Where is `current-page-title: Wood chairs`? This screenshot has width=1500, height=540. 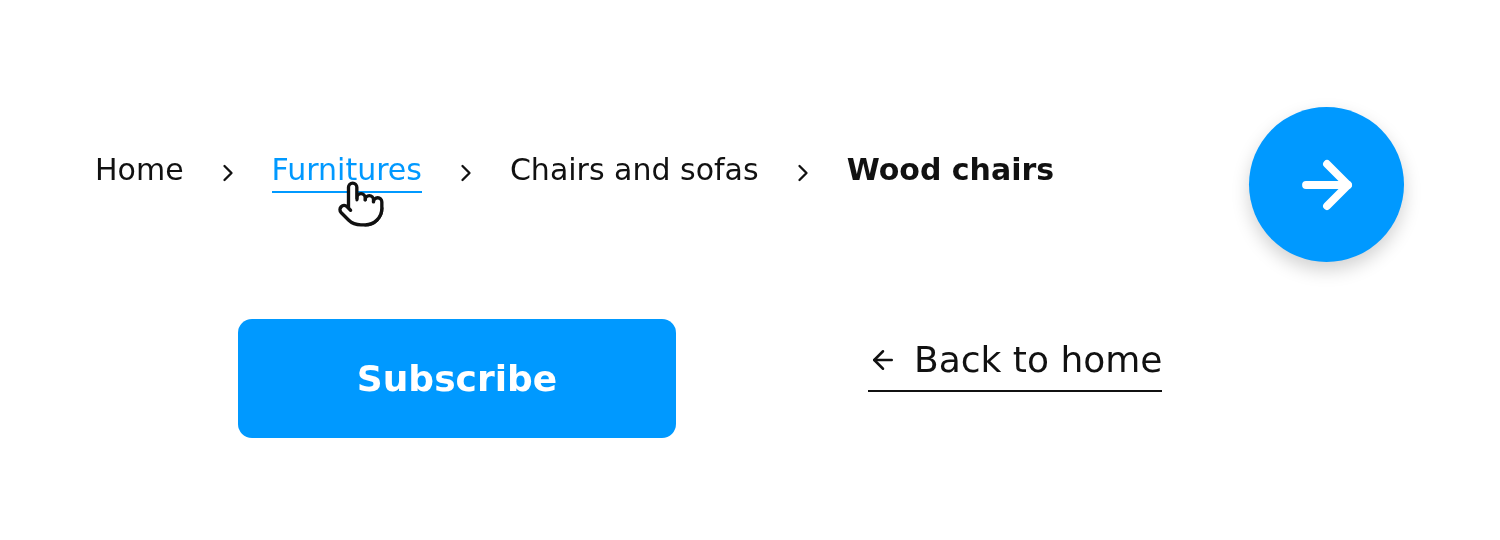
current-page-title: Wood chairs is located at coordinates (950, 170).